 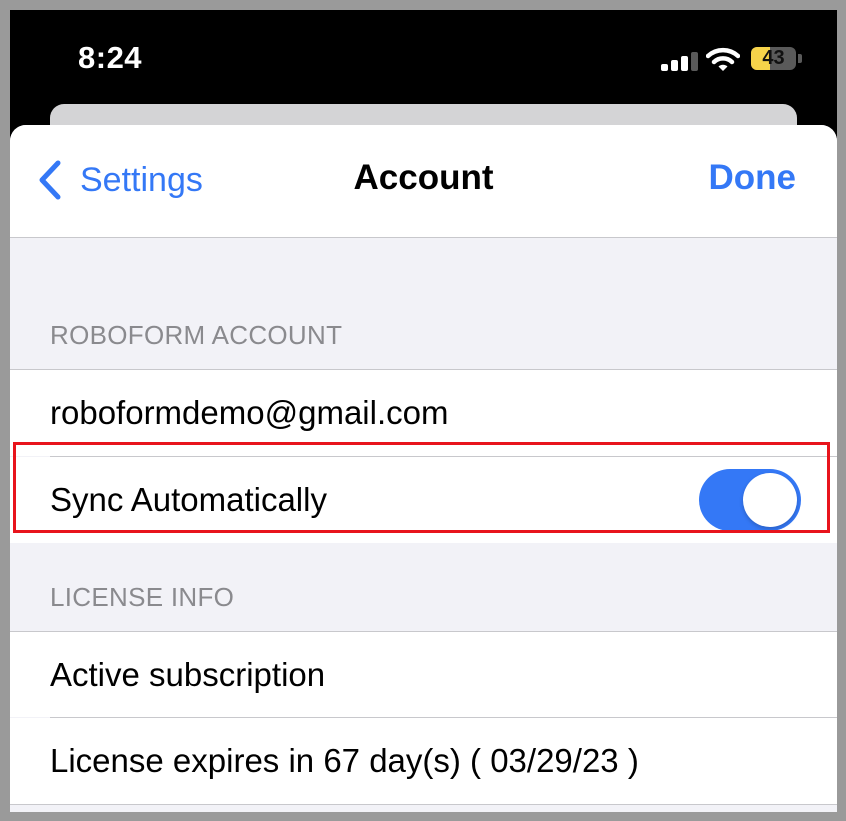 What do you see at coordinates (800, 58) in the screenshot?
I see `battery-cap` at bounding box center [800, 58].